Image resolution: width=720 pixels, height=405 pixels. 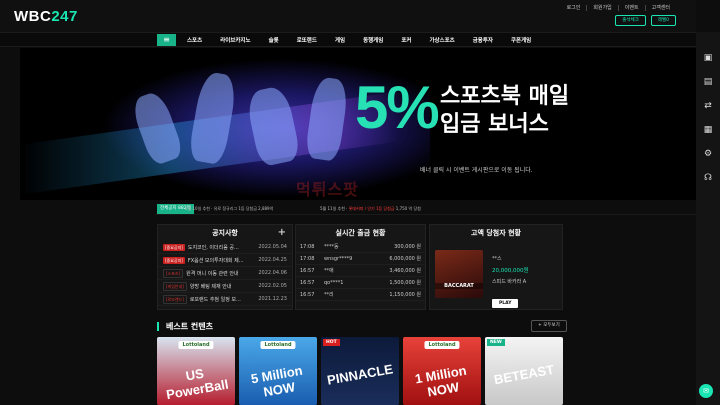 I want to click on play-button: PLAY, so click(x=505, y=303).